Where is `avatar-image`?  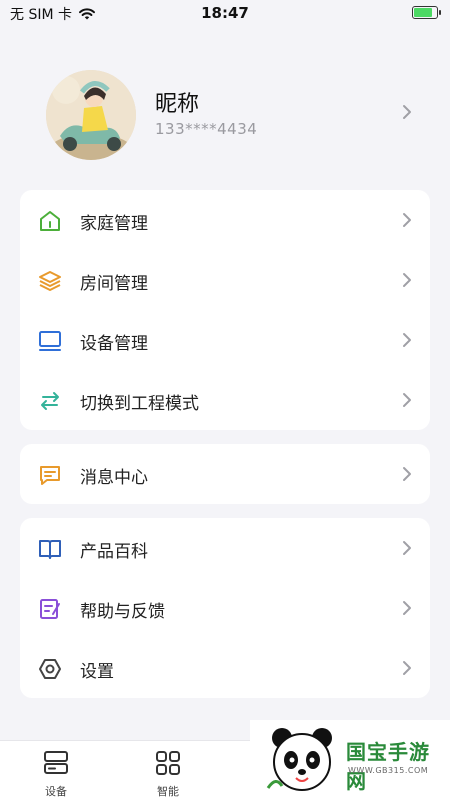 avatar-image is located at coordinates (91, 115).